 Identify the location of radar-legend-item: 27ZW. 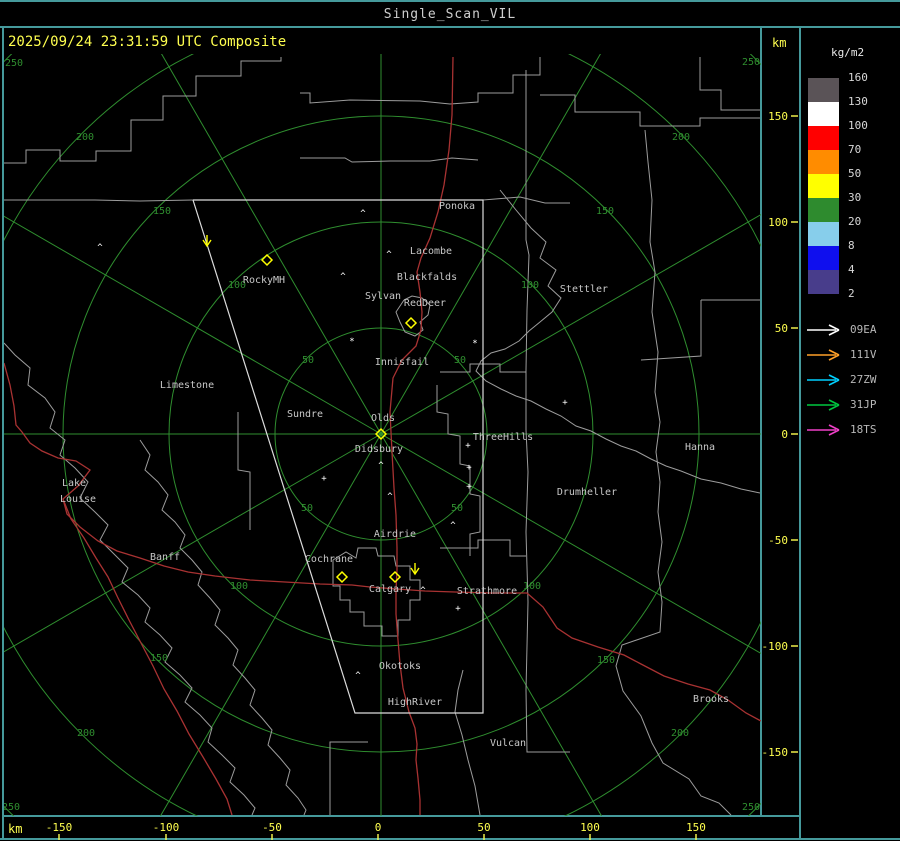
(853, 379).